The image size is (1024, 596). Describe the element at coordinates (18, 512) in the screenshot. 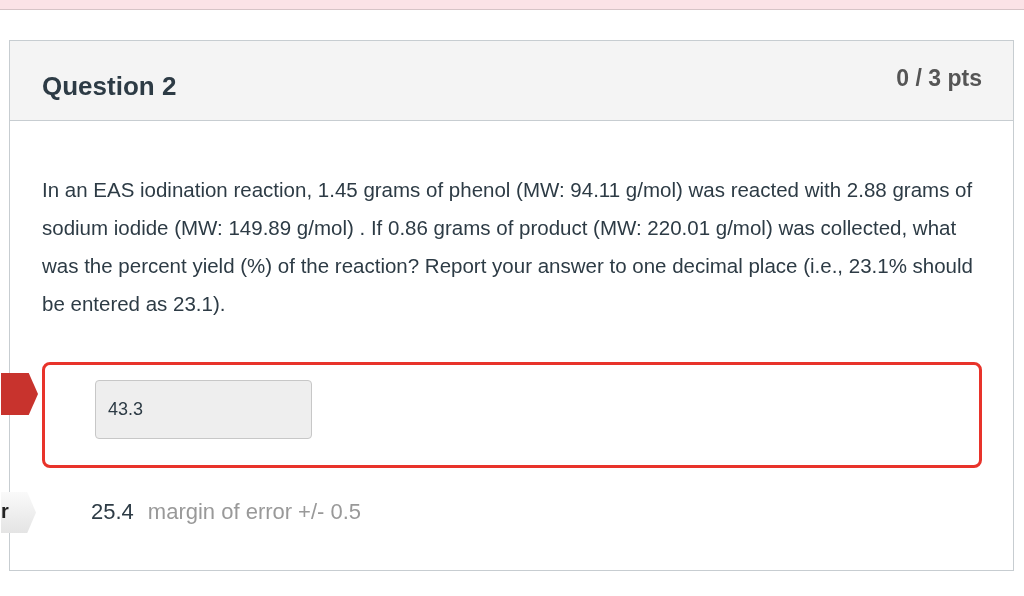

I see `correct-answer-flag: r` at that location.